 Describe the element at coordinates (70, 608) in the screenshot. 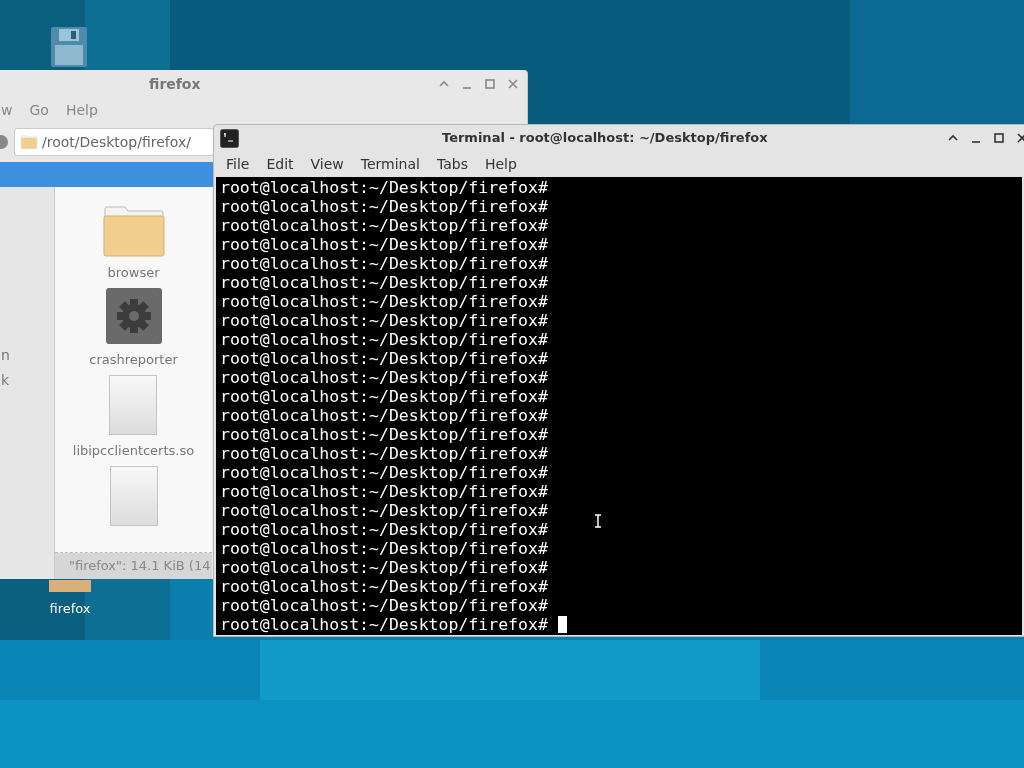

I see `icon-label: firefox` at that location.